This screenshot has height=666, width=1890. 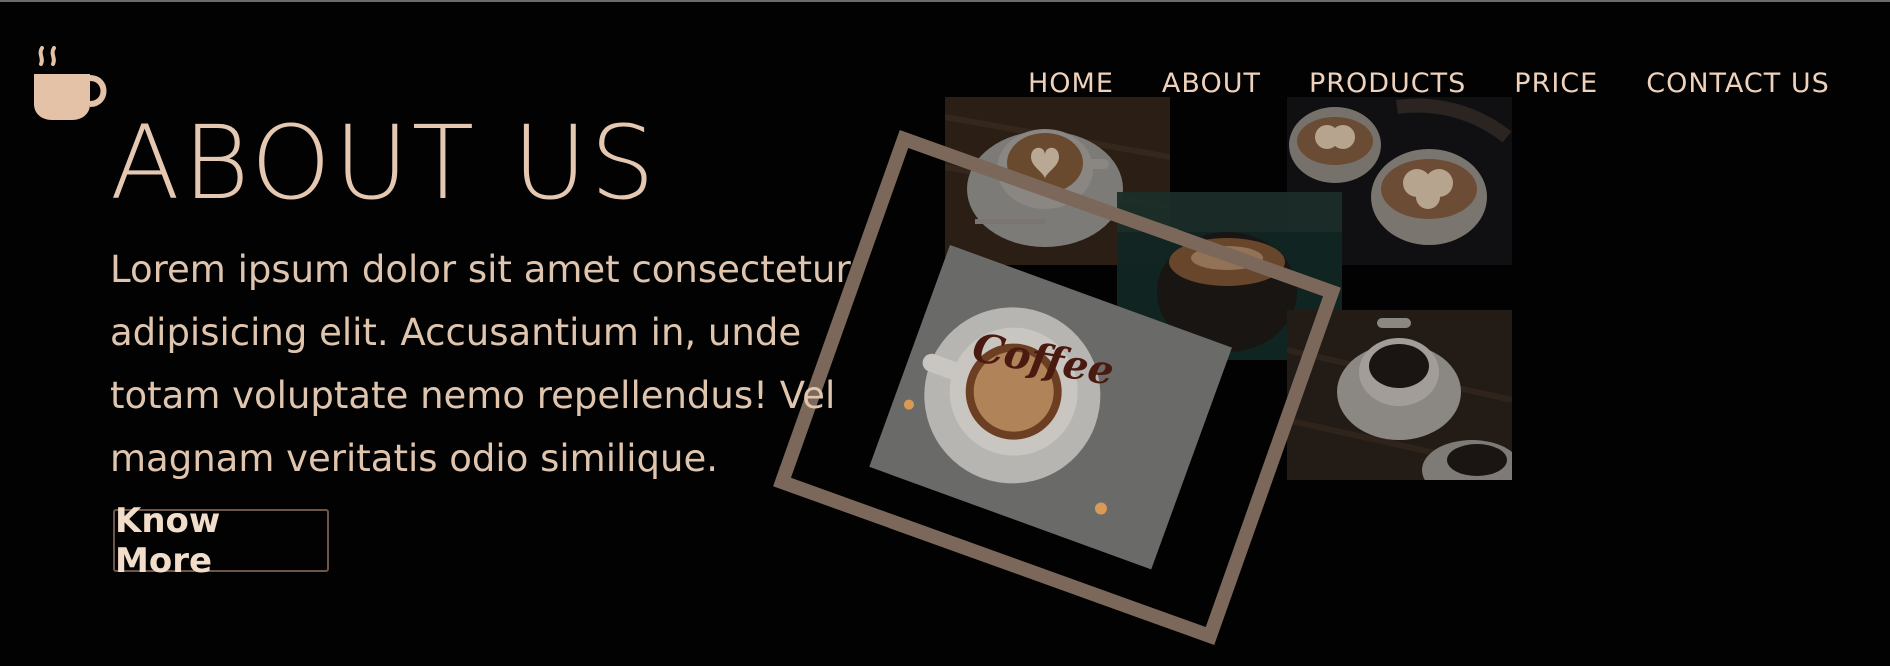 I want to click on nav-home: HOME, so click(x=1071, y=83).